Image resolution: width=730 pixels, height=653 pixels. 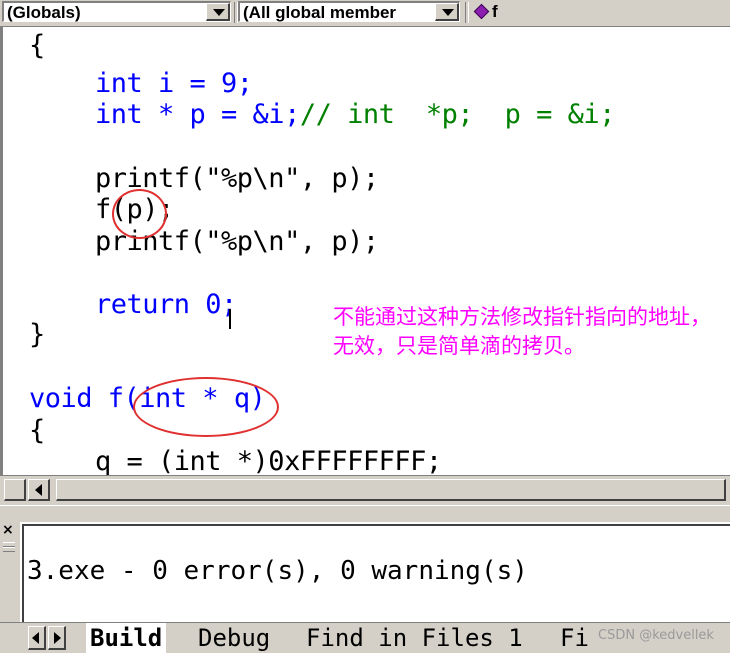 I want to click on pane-splitter, so click(x=365, y=514).